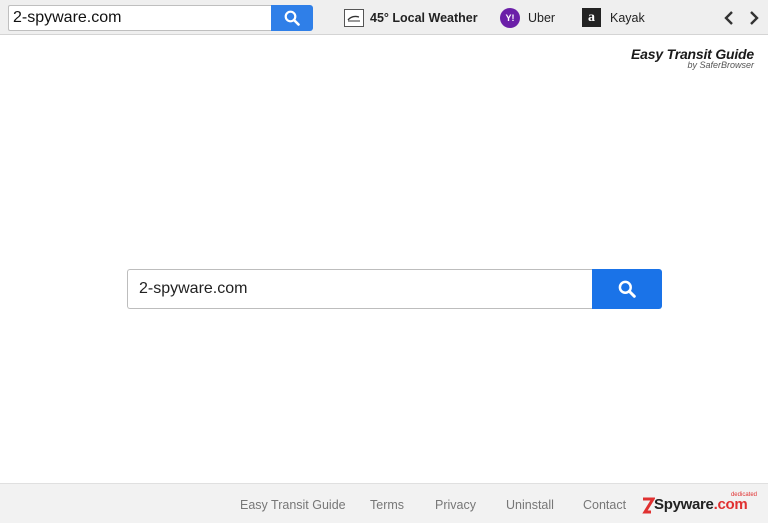 The width and height of the screenshot is (768, 523). I want to click on brand-logo: Easy Transit Guide by SaferBrowser, so click(692, 58).